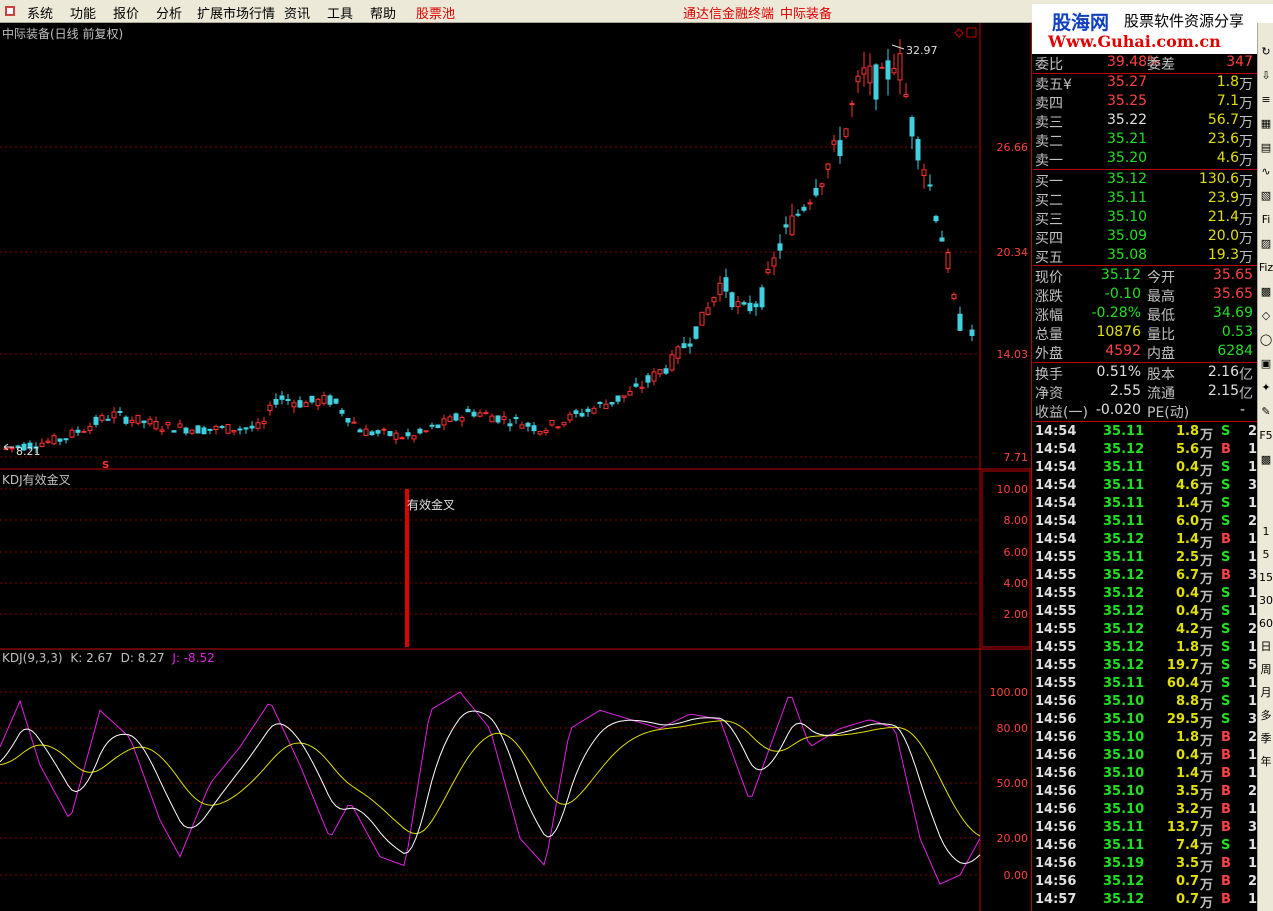 Image resolution: width=1273 pixels, height=911 pixels. What do you see at coordinates (431, 504) in the screenshot?
I see `golden-cross-label: 有效金叉` at bounding box center [431, 504].